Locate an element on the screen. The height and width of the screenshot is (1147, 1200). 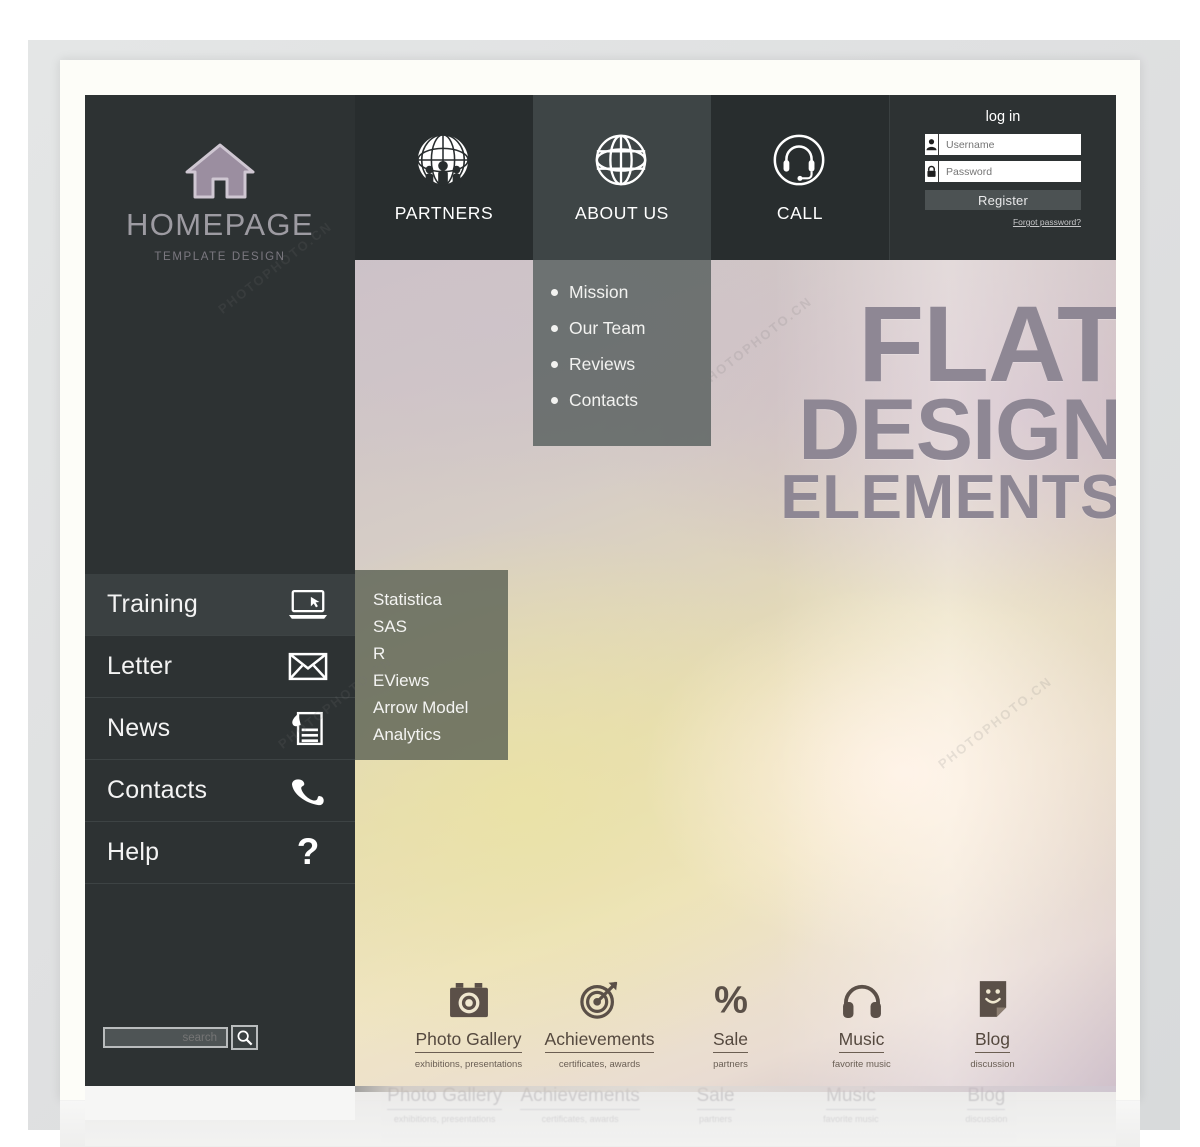
sidebar-item-letter: Letter is located at coordinates (220, 667).